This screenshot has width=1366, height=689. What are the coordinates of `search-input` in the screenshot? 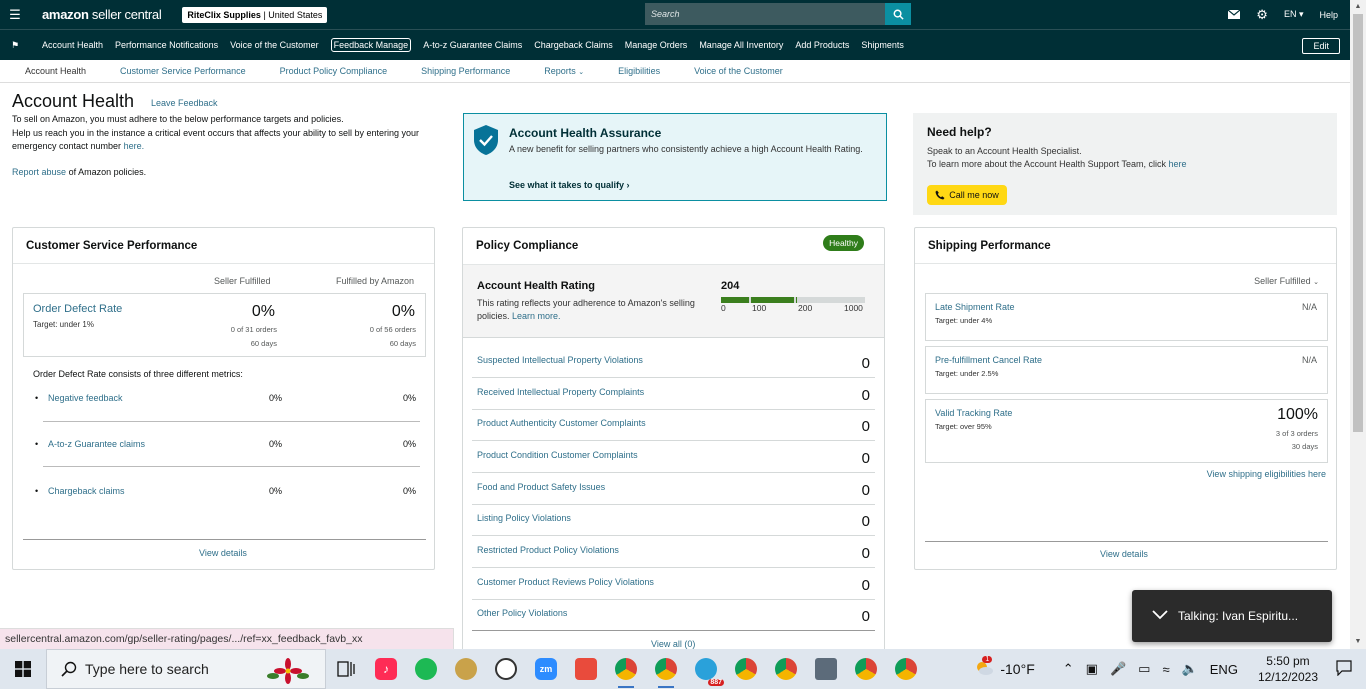 It's located at (765, 14).